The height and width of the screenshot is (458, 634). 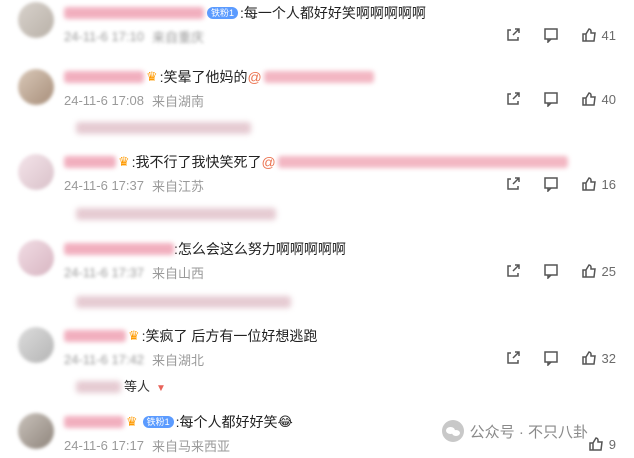 I want to click on comment-text: :笑晕了他妈的, so click(x=203, y=77).